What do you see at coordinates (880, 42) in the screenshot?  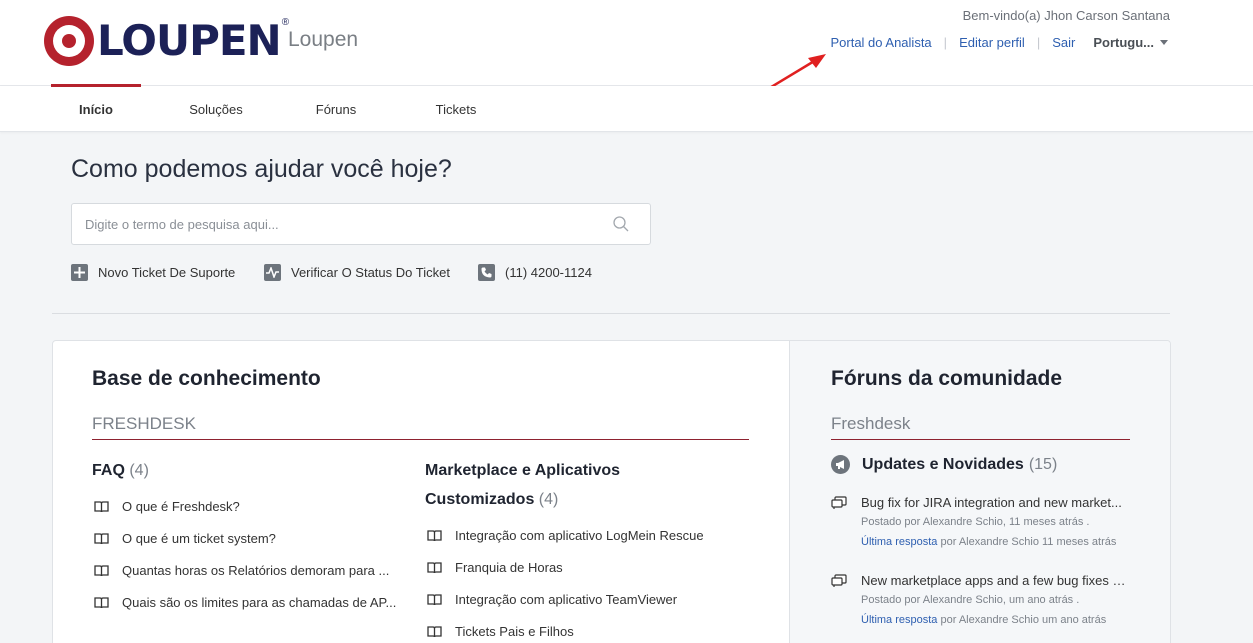 I see `analyst-portal-link: Portal do Analista` at bounding box center [880, 42].